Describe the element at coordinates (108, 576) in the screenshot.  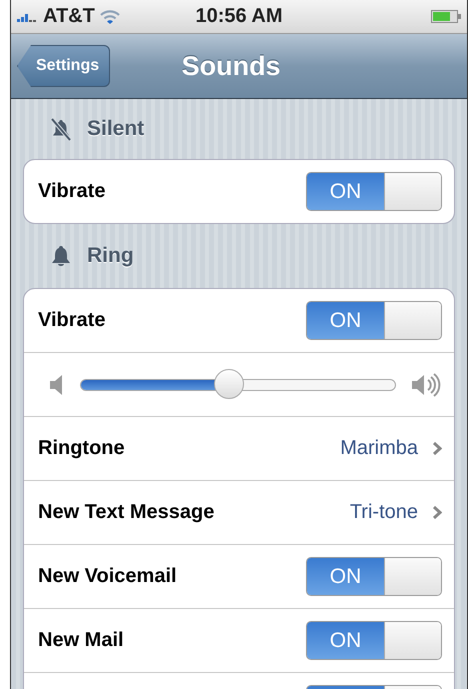
I see `setting-label: New Voicemail` at that location.